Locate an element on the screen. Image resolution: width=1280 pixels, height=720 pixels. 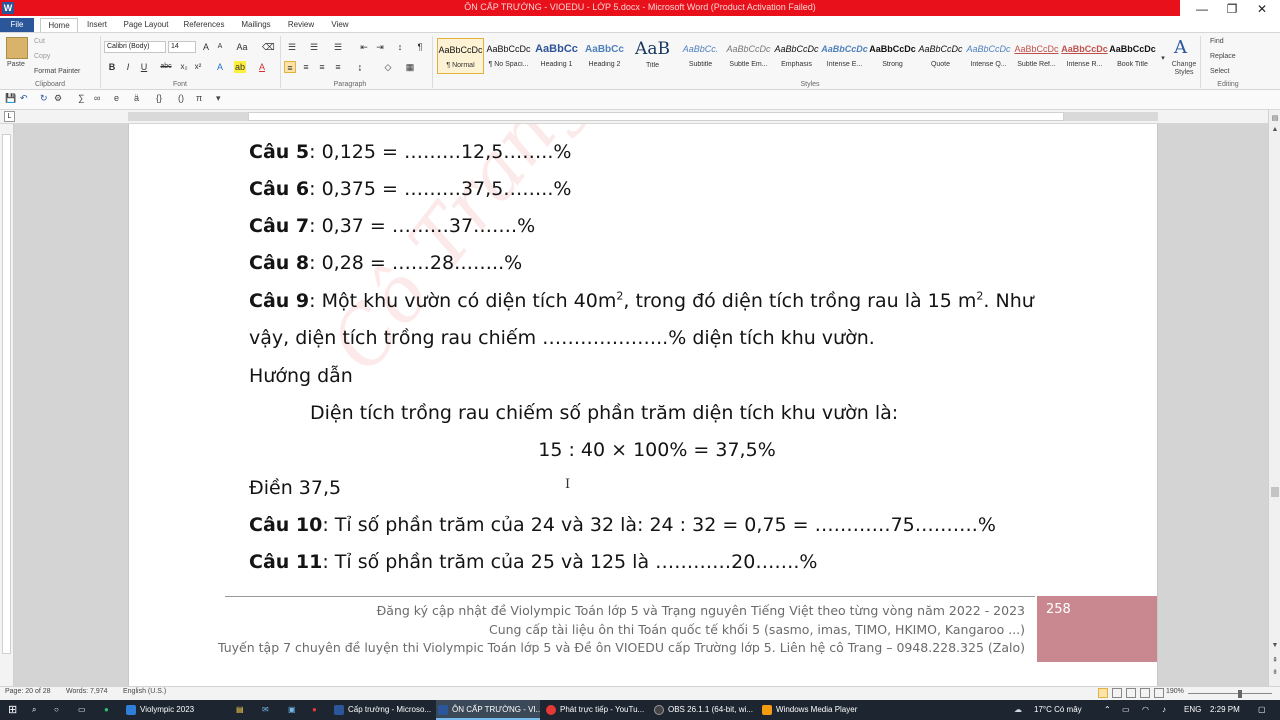
toolbar-equation-icon: ∑ is located at coordinates (81, 98).